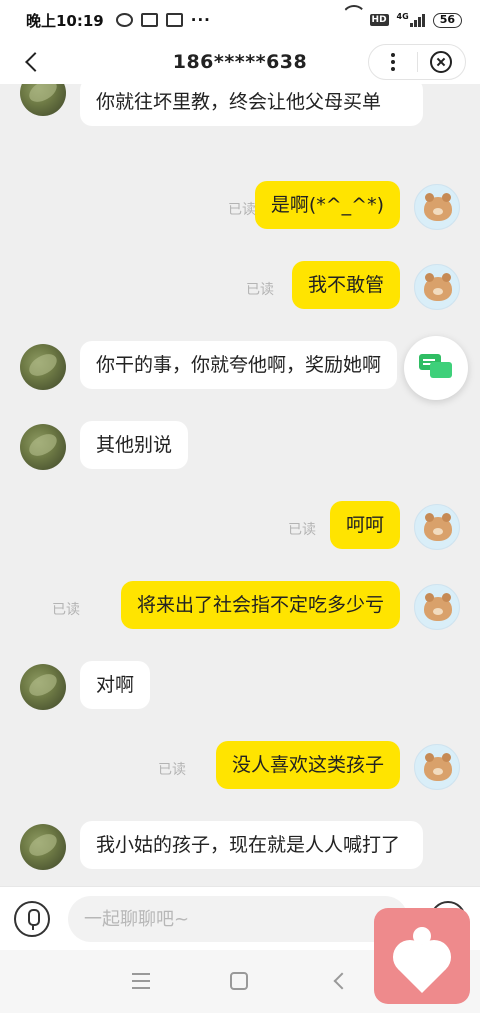 The height and width of the screenshot is (1013, 480). I want to click on message-bubble: 我不敢管, so click(345, 285).